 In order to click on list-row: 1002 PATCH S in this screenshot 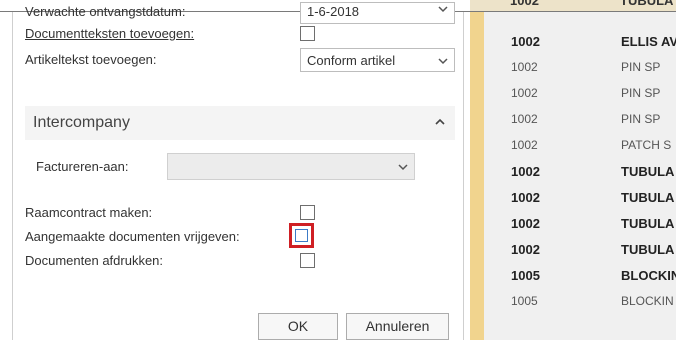, I will do `click(580, 145)`.